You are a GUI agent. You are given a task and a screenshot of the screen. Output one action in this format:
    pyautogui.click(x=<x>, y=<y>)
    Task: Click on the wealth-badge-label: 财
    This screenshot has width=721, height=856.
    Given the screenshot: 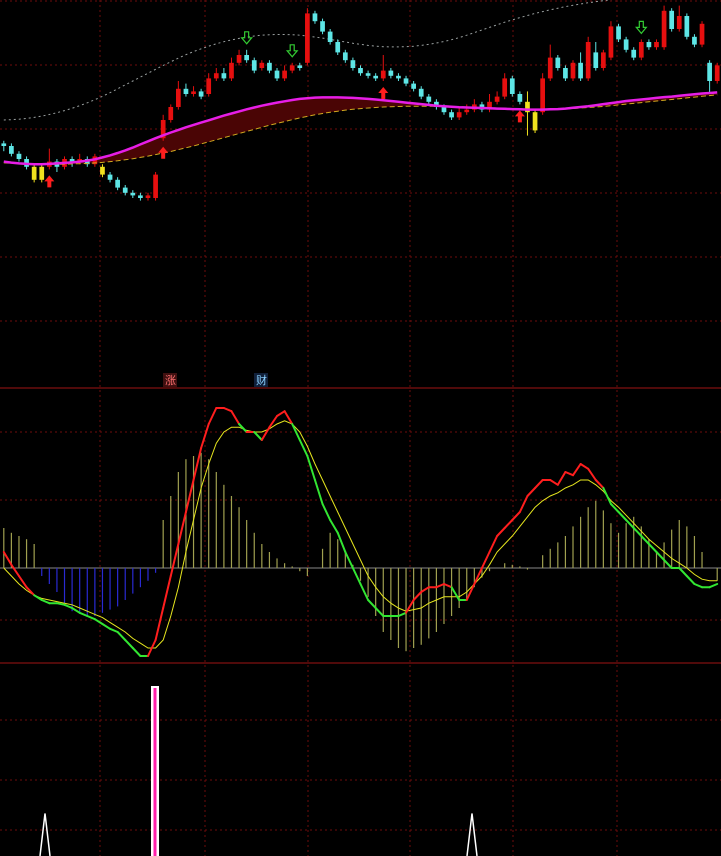 What is the action you would take?
    pyautogui.click(x=261, y=380)
    